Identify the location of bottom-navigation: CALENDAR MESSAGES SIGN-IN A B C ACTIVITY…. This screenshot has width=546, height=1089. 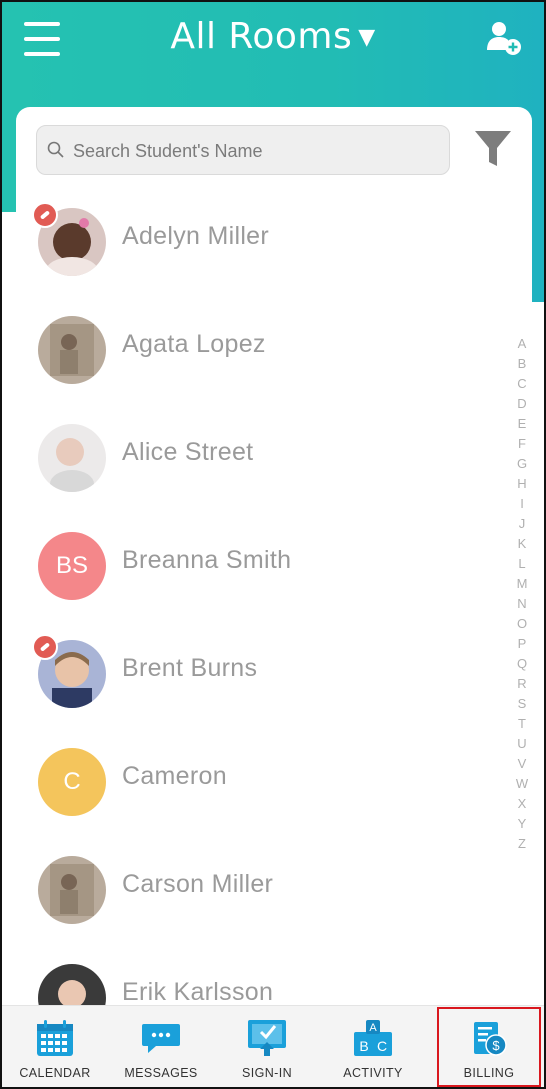
(273, 1046).